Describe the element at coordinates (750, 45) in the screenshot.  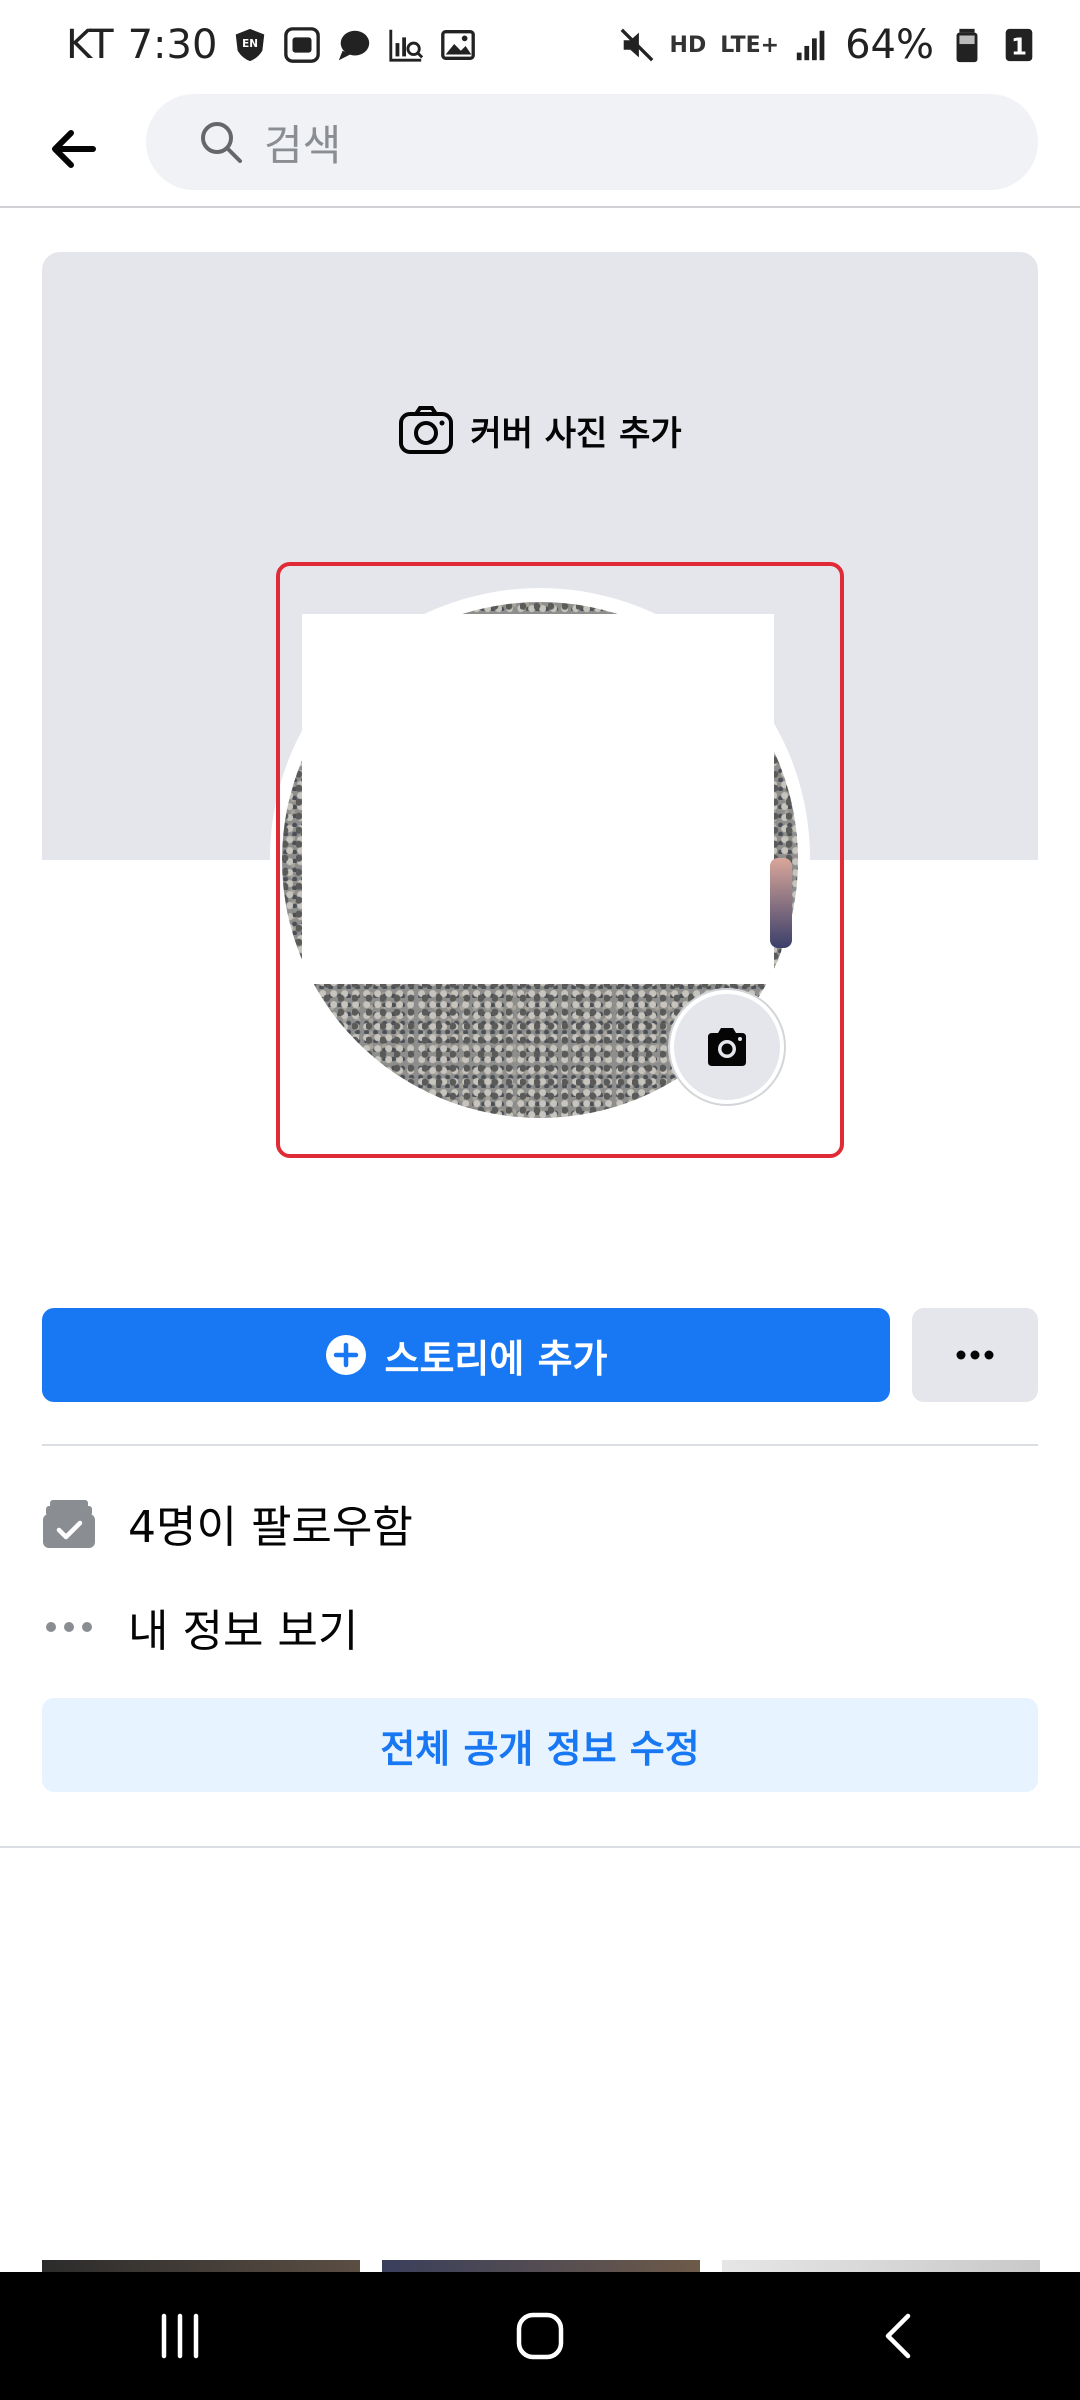
I see `network-type-label: LTE+` at that location.